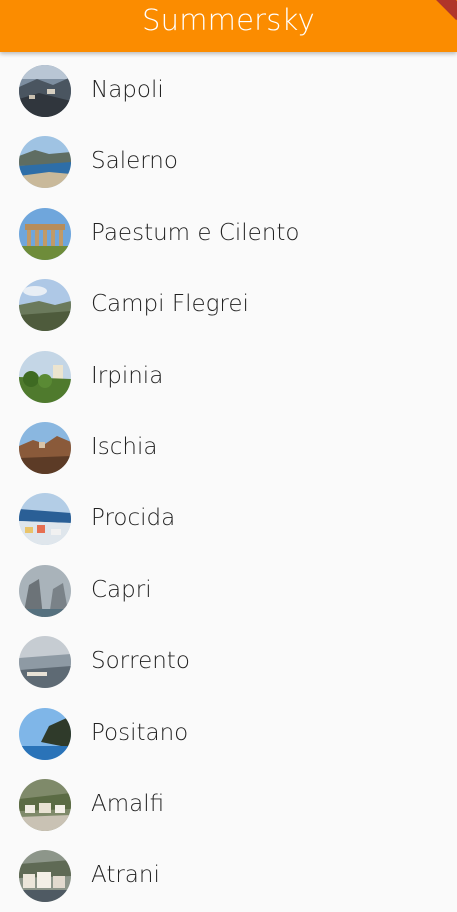 This screenshot has height=912, width=457. Describe the element at coordinates (127, 90) in the screenshot. I see `list-item-label: Napoli` at that location.